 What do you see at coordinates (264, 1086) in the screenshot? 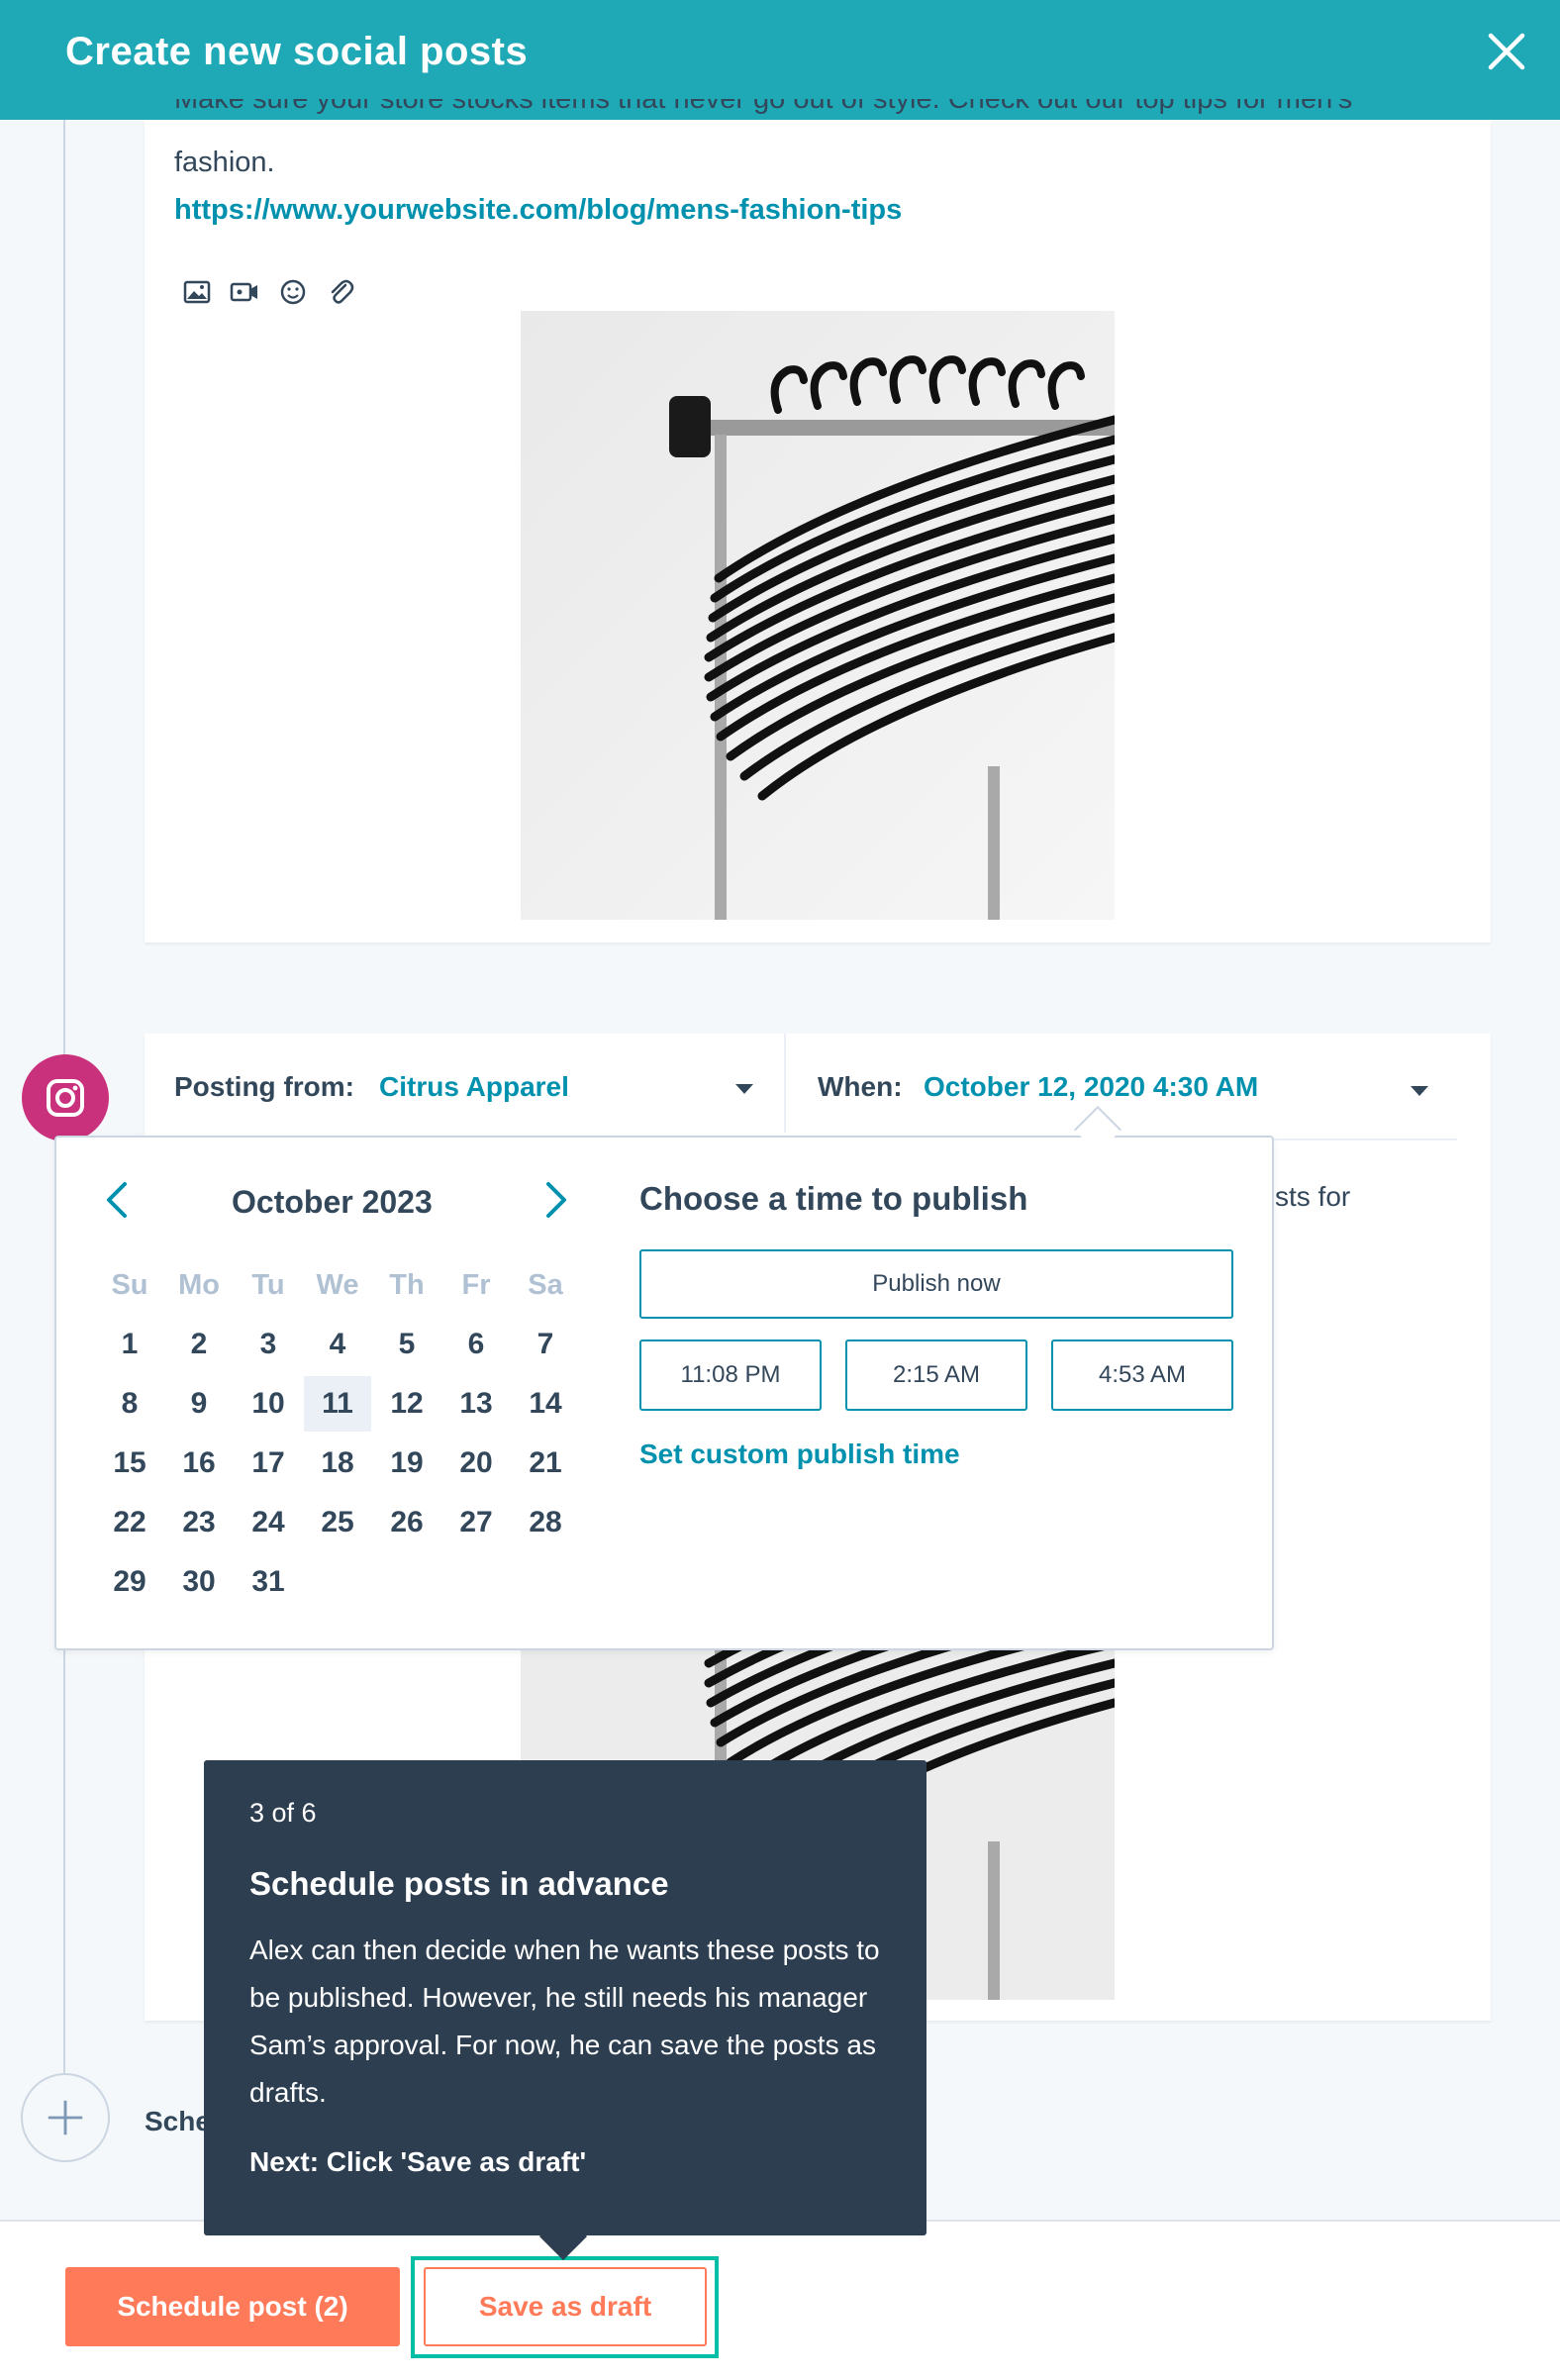
I see `posting-from-label: Posting from:` at bounding box center [264, 1086].